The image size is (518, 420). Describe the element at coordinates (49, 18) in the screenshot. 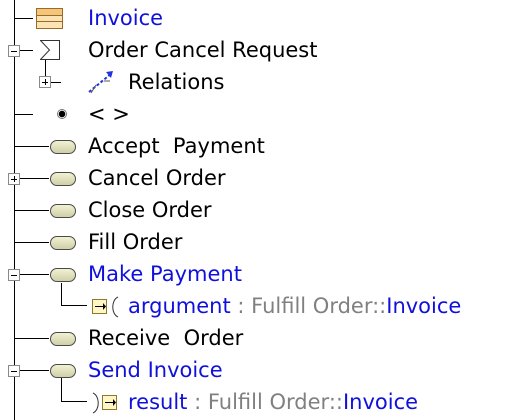

I see `class-icon` at that location.